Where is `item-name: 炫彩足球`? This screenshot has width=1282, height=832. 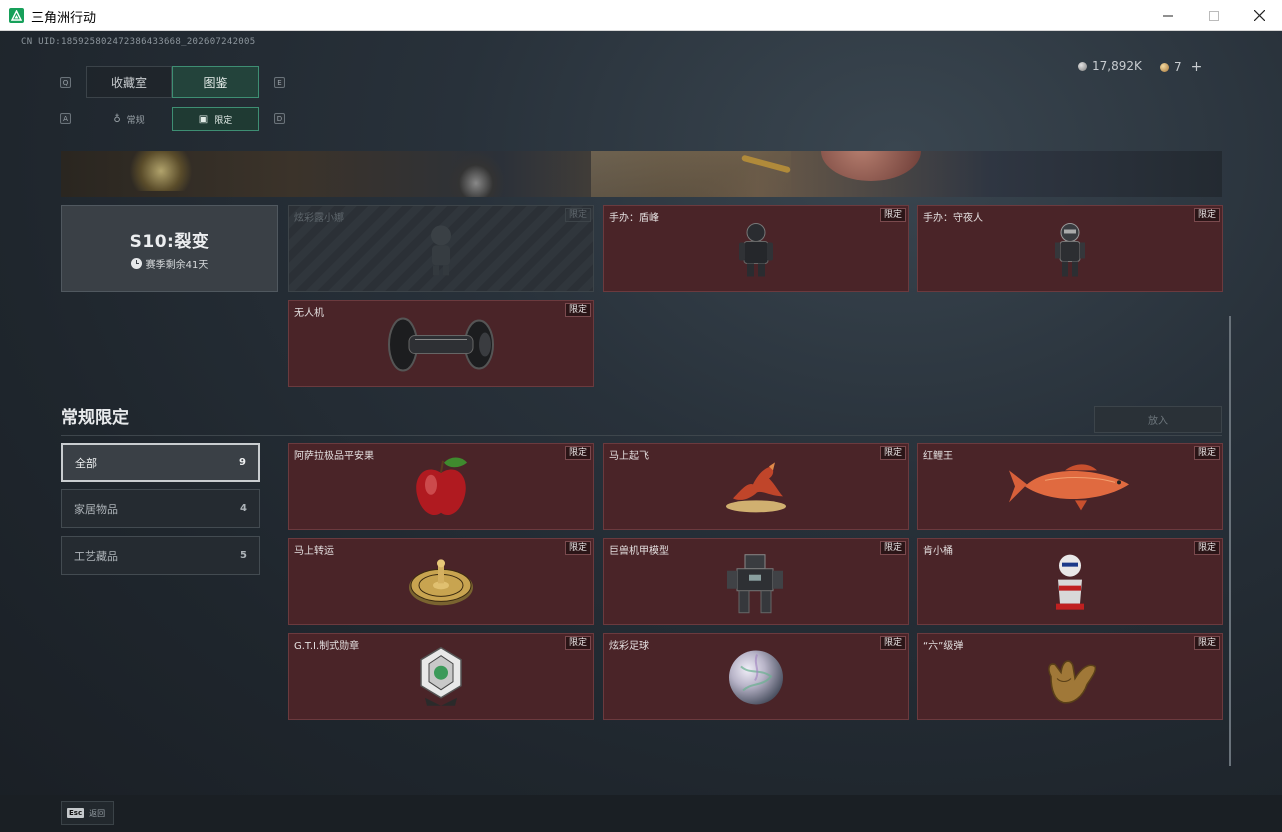
item-name: 炫彩足球 is located at coordinates (629, 646).